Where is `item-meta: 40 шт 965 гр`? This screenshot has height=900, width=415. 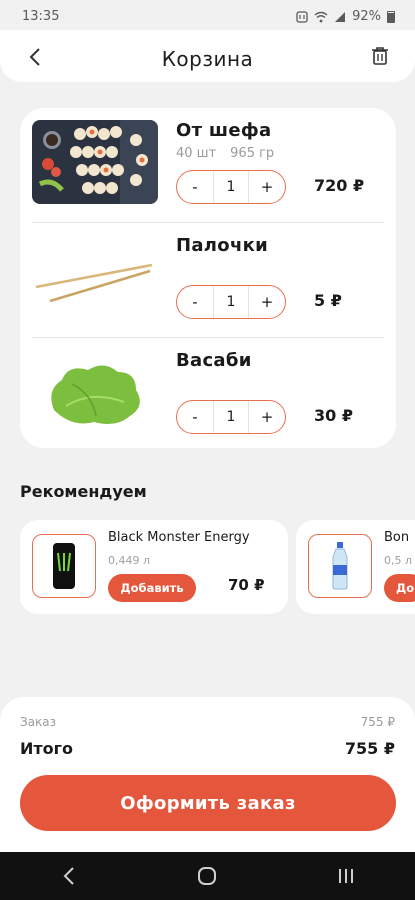
item-meta: 40 шт 965 гр is located at coordinates (225, 153).